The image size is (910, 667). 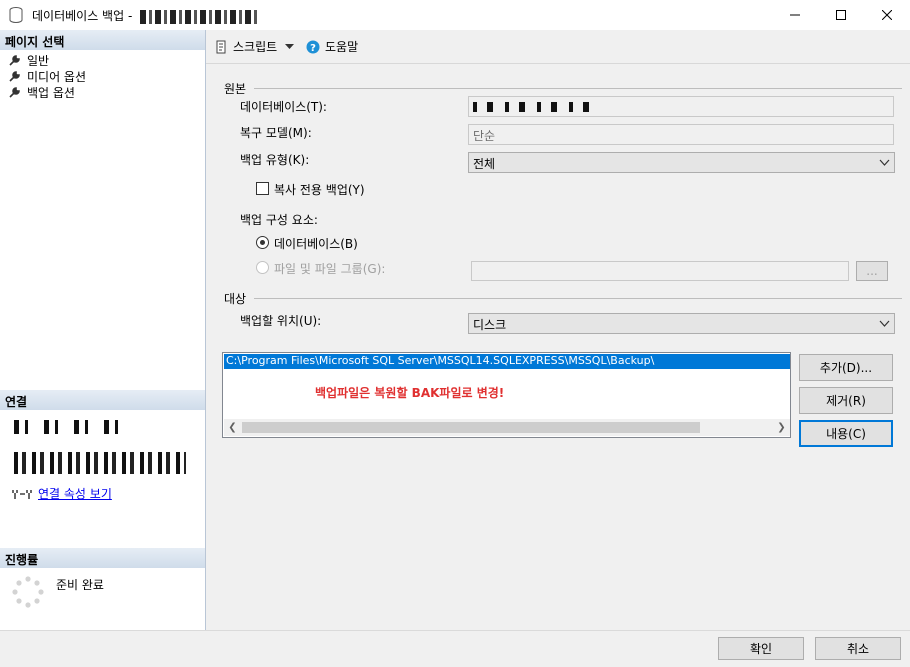 I want to click on sidebar-item-backup-options: 백업 옵션, so click(x=41, y=92).